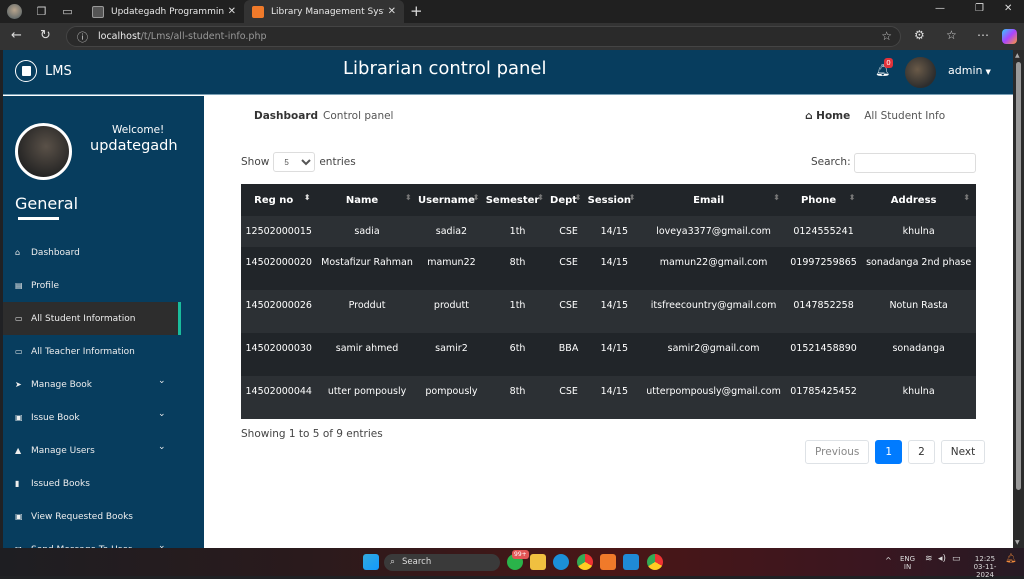 The width and height of the screenshot is (1024, 579). What do you see at coordinates (164, 11) in the screenshot?
I see `browser-tab: Updategadh Programming - Upd ✕` at bounding box center [164, 11].